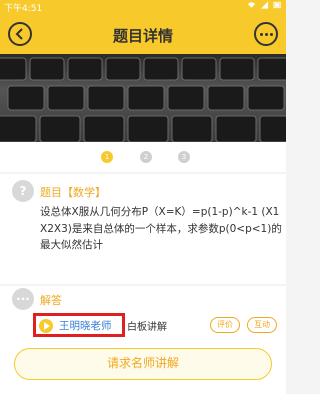 The image size is (320, 394). I want to click on play-icon, so click(46, 326).